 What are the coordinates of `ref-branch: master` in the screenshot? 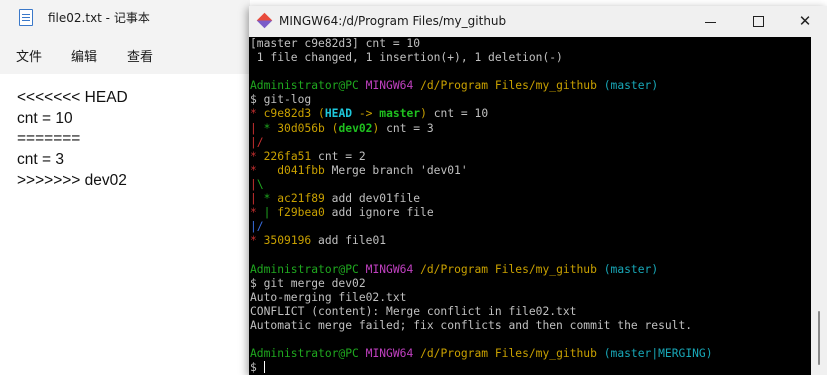 It's located at (400, 114).